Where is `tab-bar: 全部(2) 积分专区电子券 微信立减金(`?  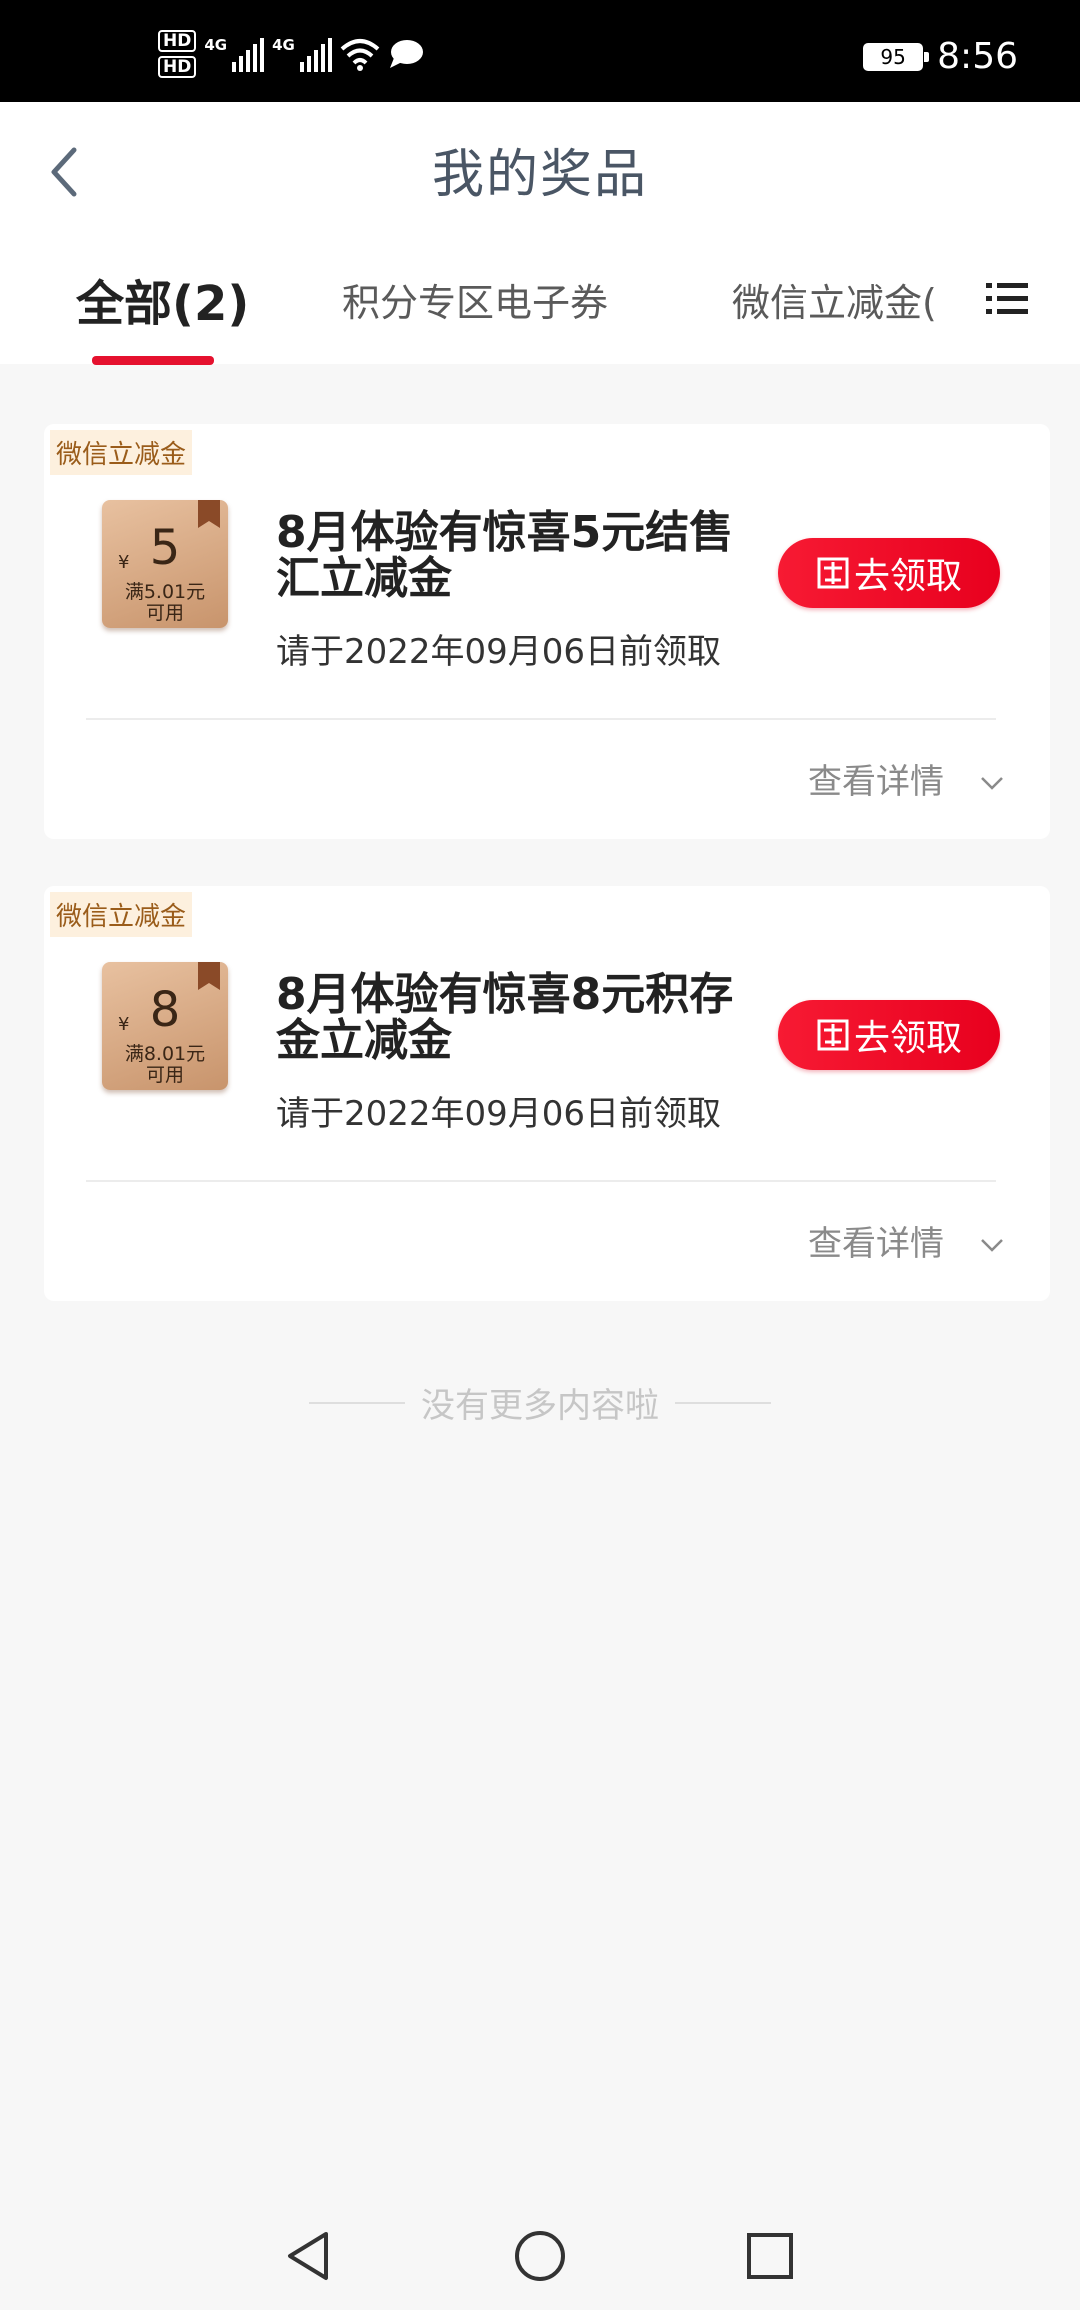
tab-bar: 全部(2) 积分专区电子券 微信立减金( is located at coordinates (540, 312).